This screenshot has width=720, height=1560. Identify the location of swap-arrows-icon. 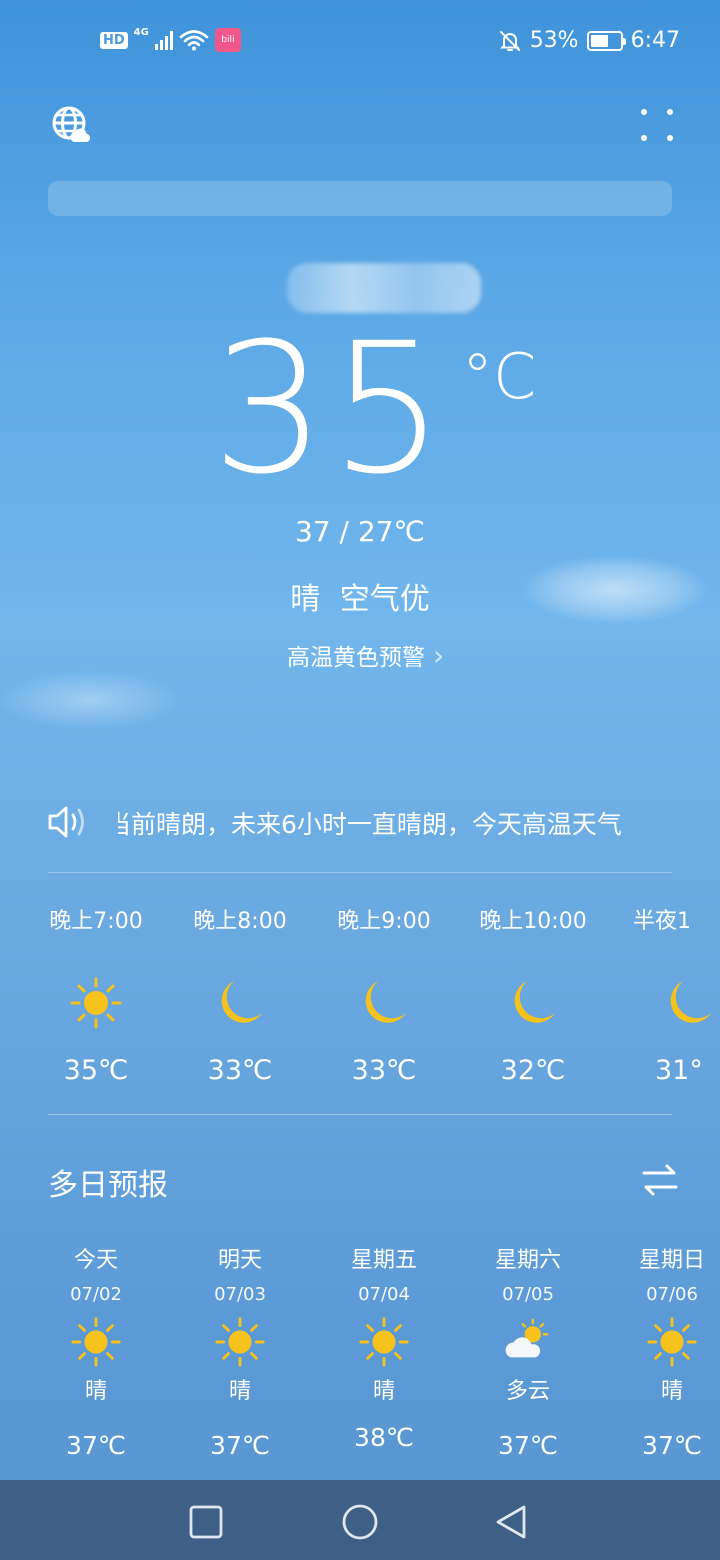
(660, 1180).